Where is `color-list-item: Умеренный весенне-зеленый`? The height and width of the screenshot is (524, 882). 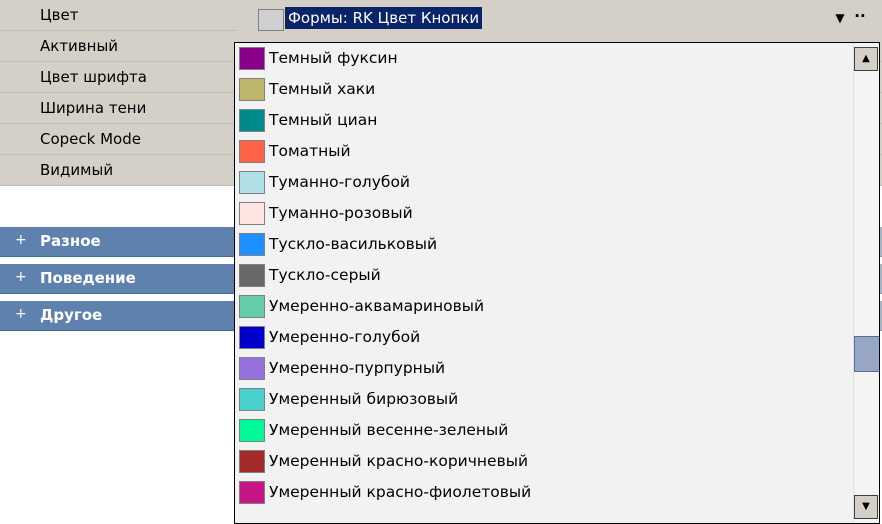
color-list-item: Умеренный весенне-зеленый is located at coordinates (543, 430).